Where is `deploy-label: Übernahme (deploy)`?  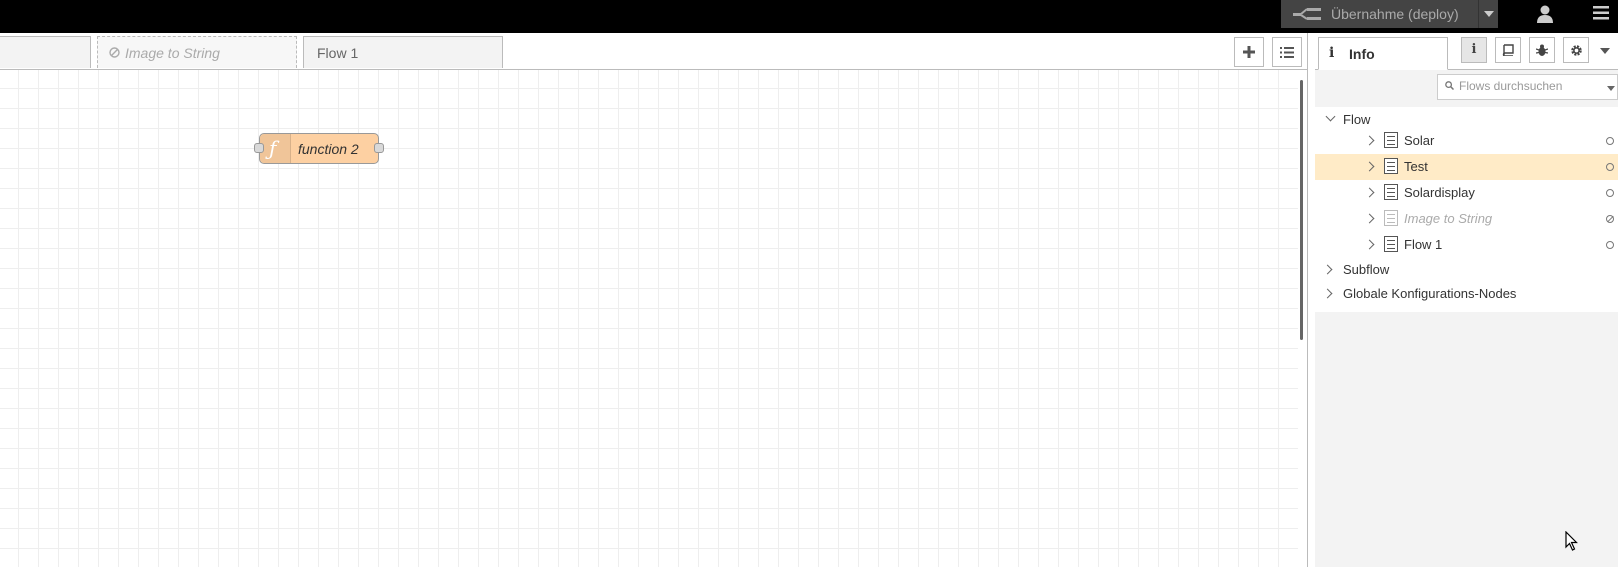 deploy-label: Übernahme (deploy) is located at coordinates (1395, 14).